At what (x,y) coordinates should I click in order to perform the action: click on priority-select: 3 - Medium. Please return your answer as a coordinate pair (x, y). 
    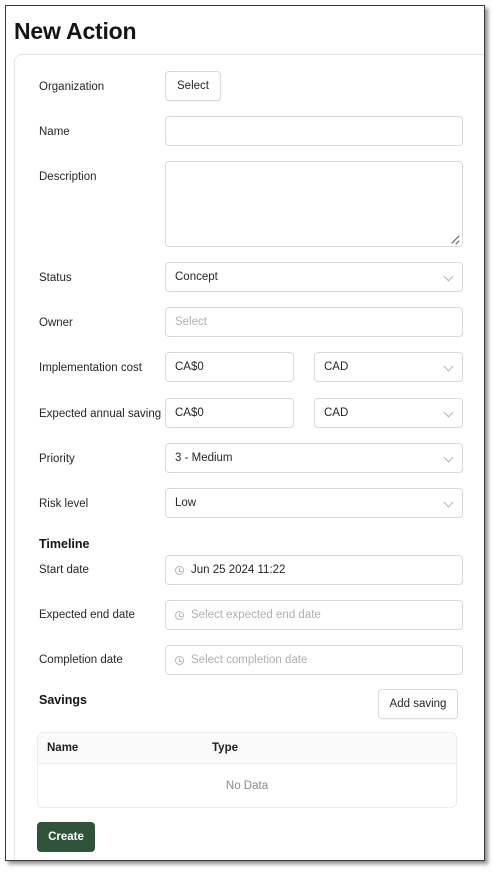
    Looking at the image, I should click on (314, 458).